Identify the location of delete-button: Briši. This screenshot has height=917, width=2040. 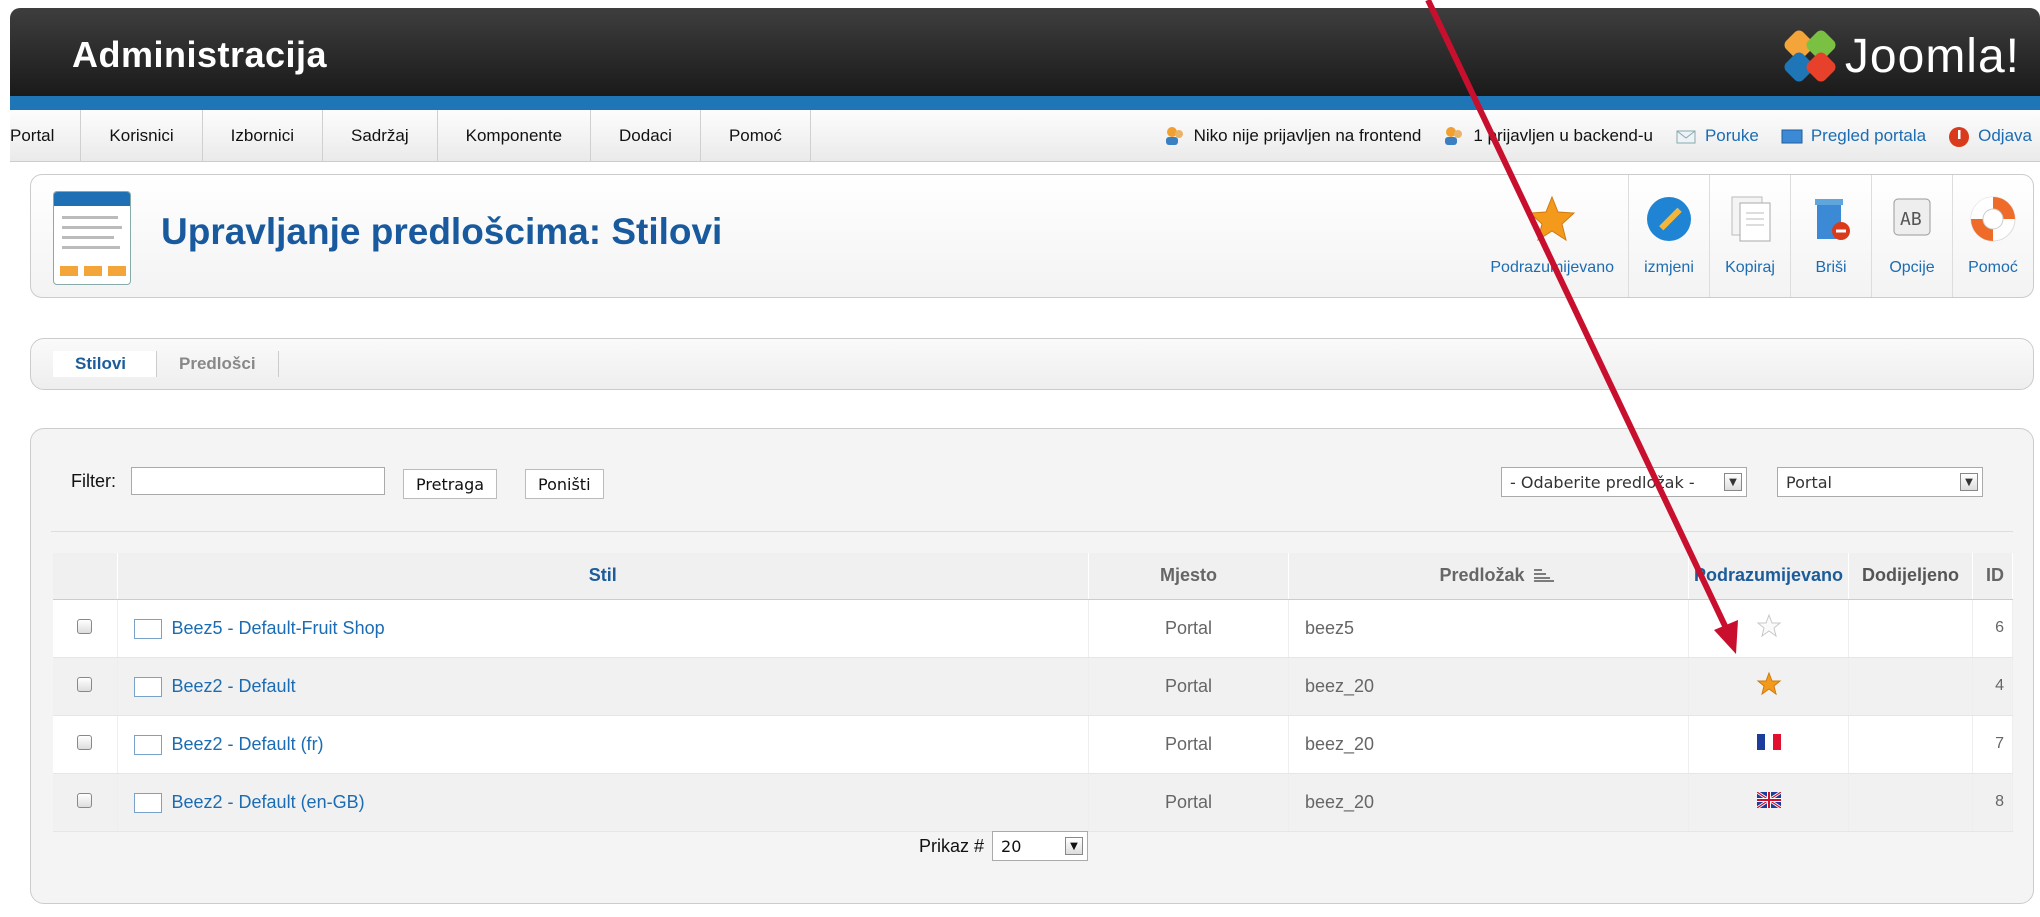
(1830, 236).